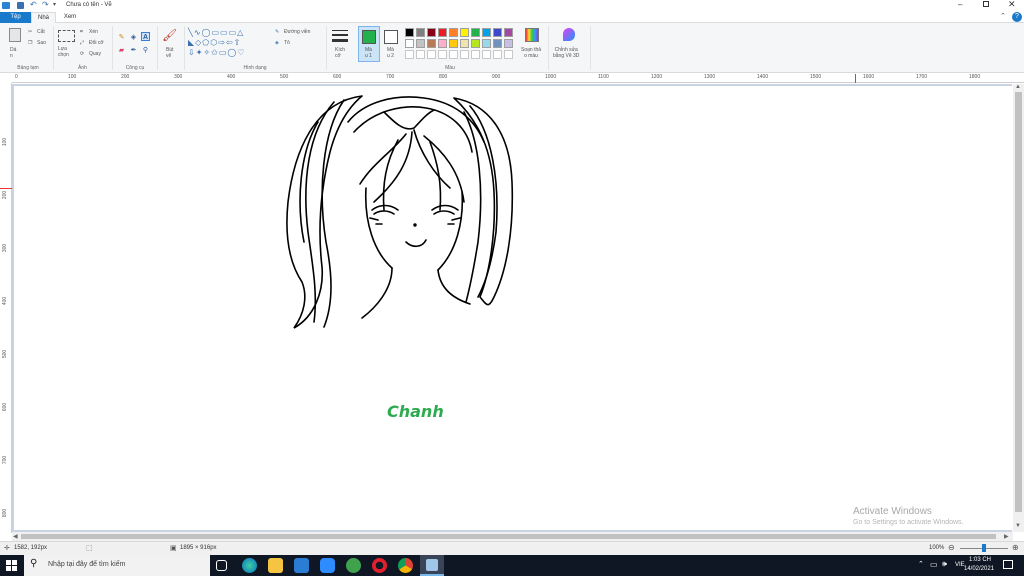 This screenshot has width=1024, height=576. What do you see at coordinates (170, 35) in the screenshot?
I see `brushes-icon: 🖌` at bounding box center [170, 35].